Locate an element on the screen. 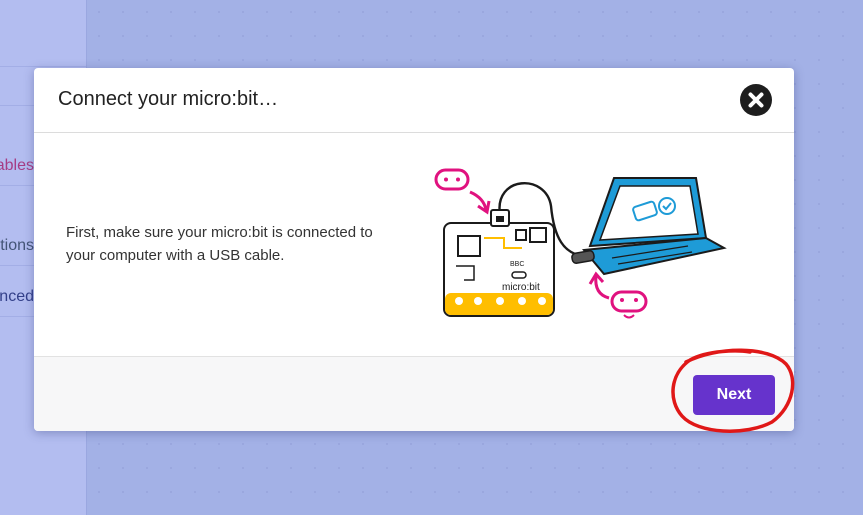 The height and width of the screenshot is (515, 863). dialog-footer: Next is located at coordinates (414, 393).